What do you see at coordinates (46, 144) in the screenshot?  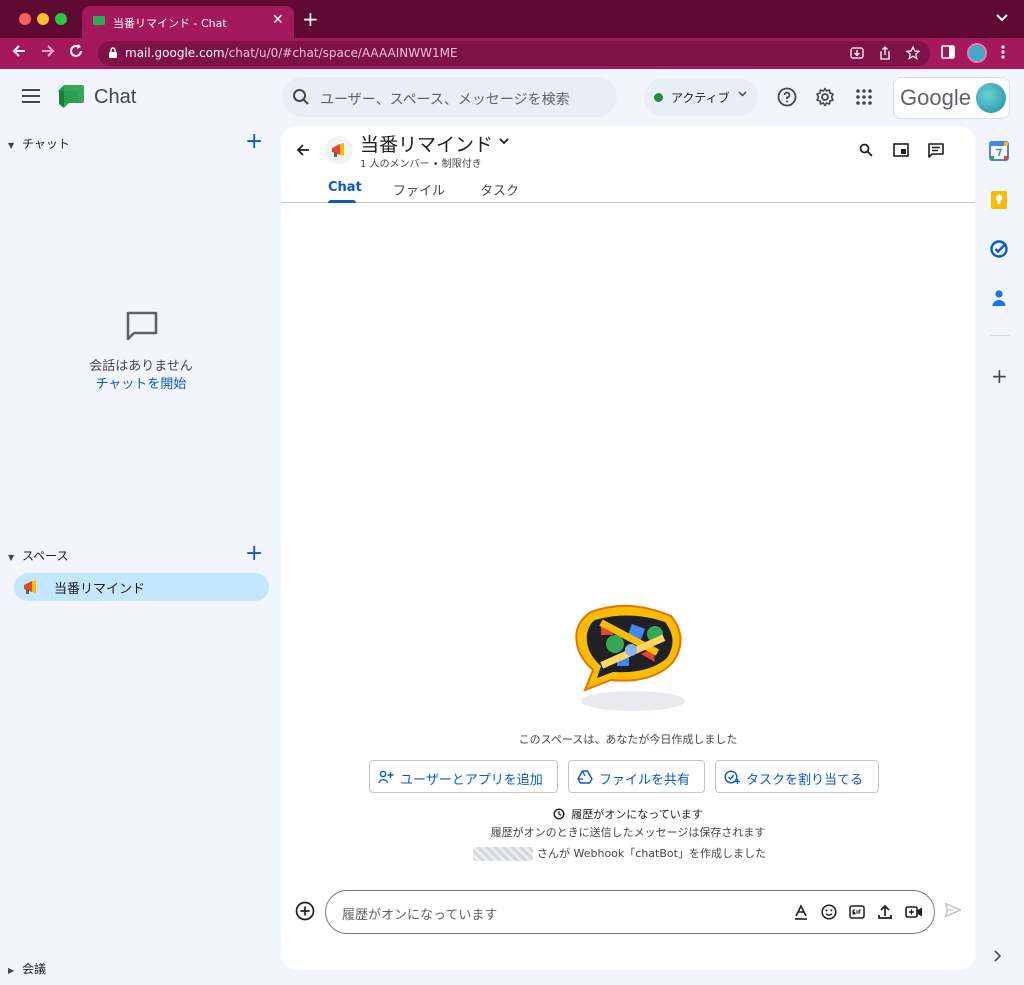 I see `chat-section-label: チャット` at bounding box center [46, 144].